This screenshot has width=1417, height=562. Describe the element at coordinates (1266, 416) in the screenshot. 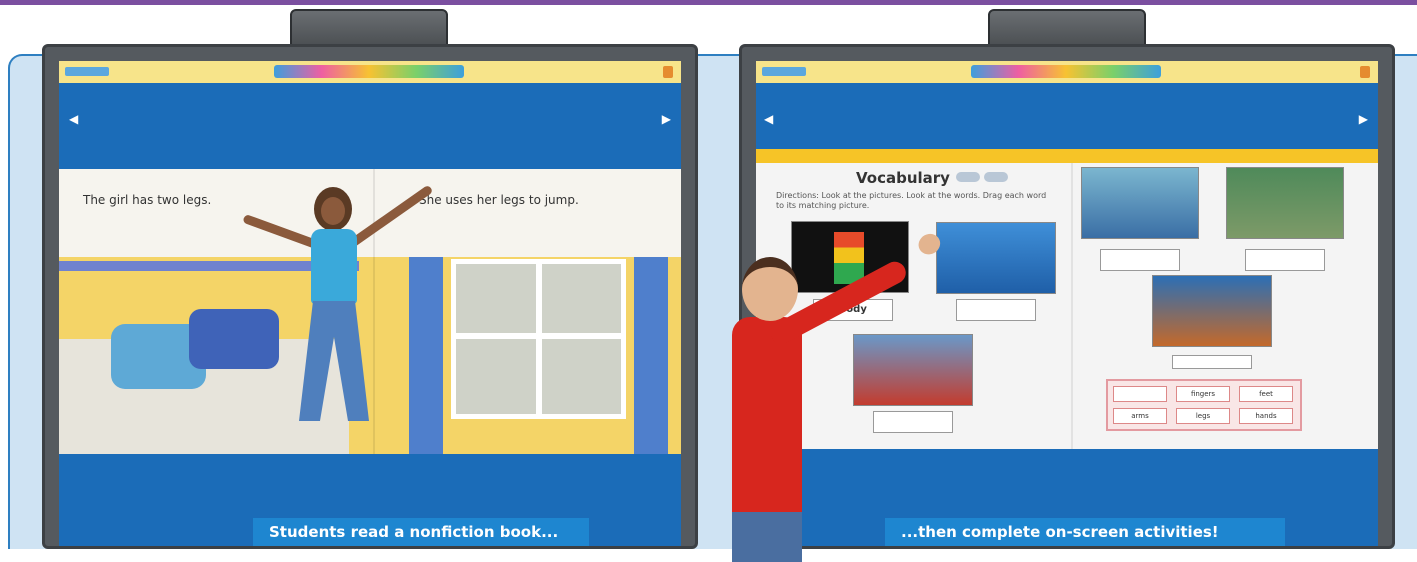

I see `word-tile: hands` at that location.